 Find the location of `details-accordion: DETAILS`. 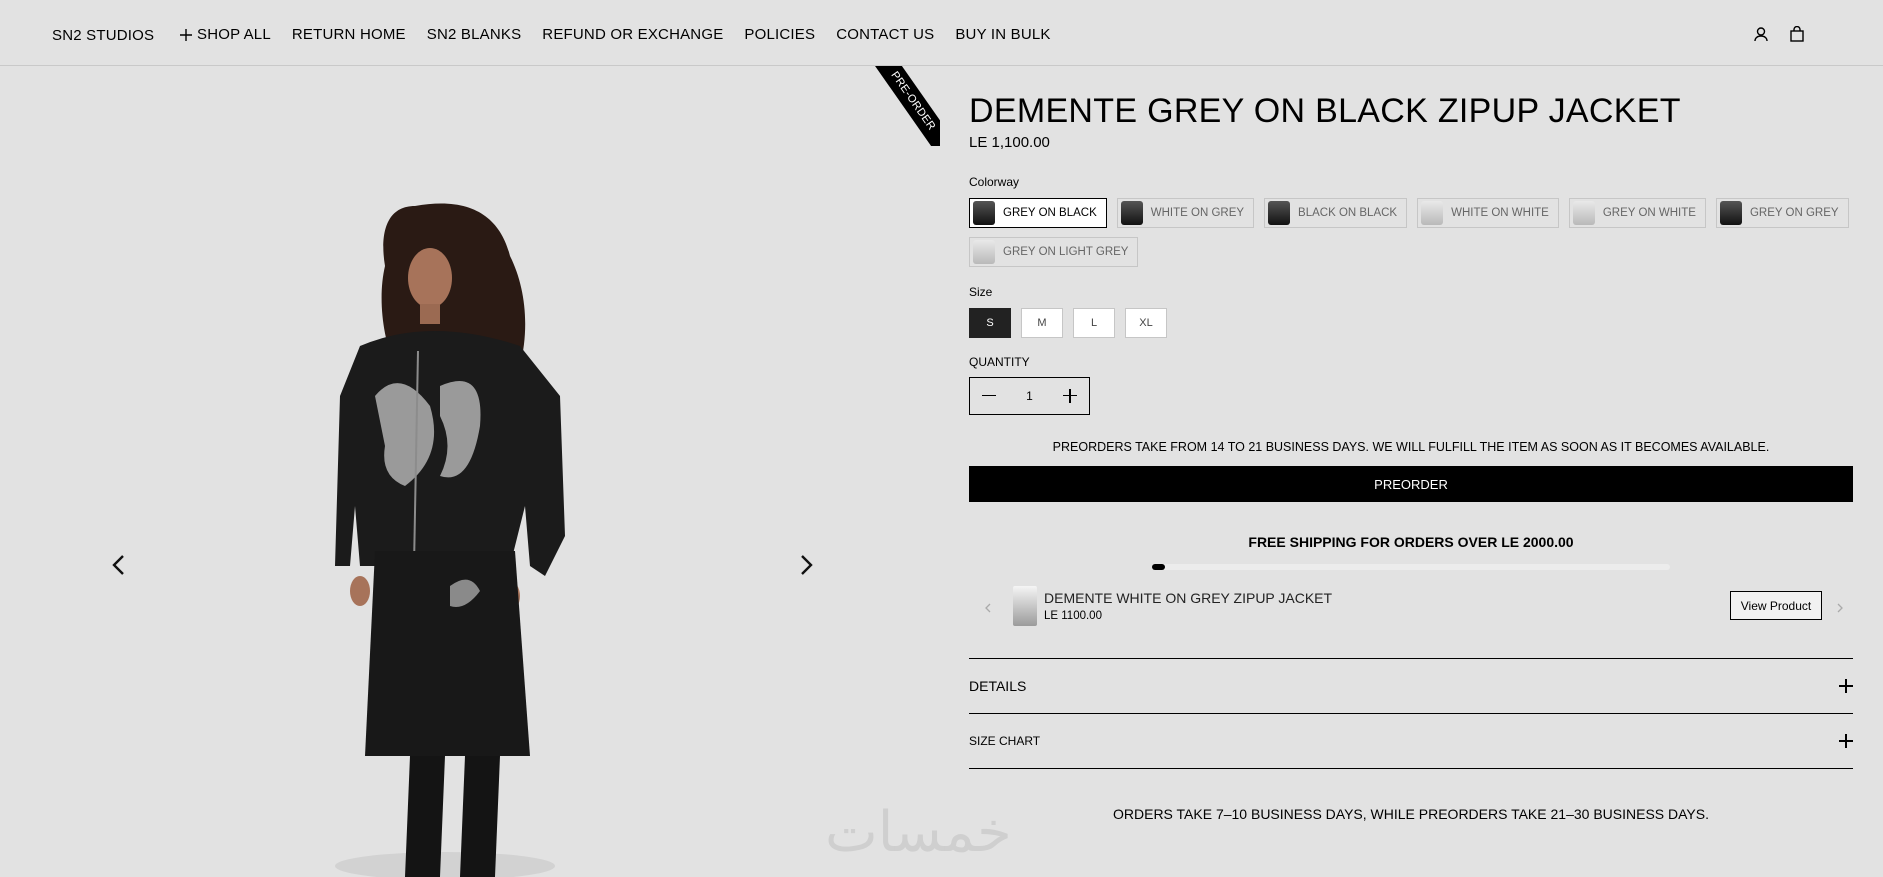

details-accordion: DETAILS is located at coordinates (1411, 685).